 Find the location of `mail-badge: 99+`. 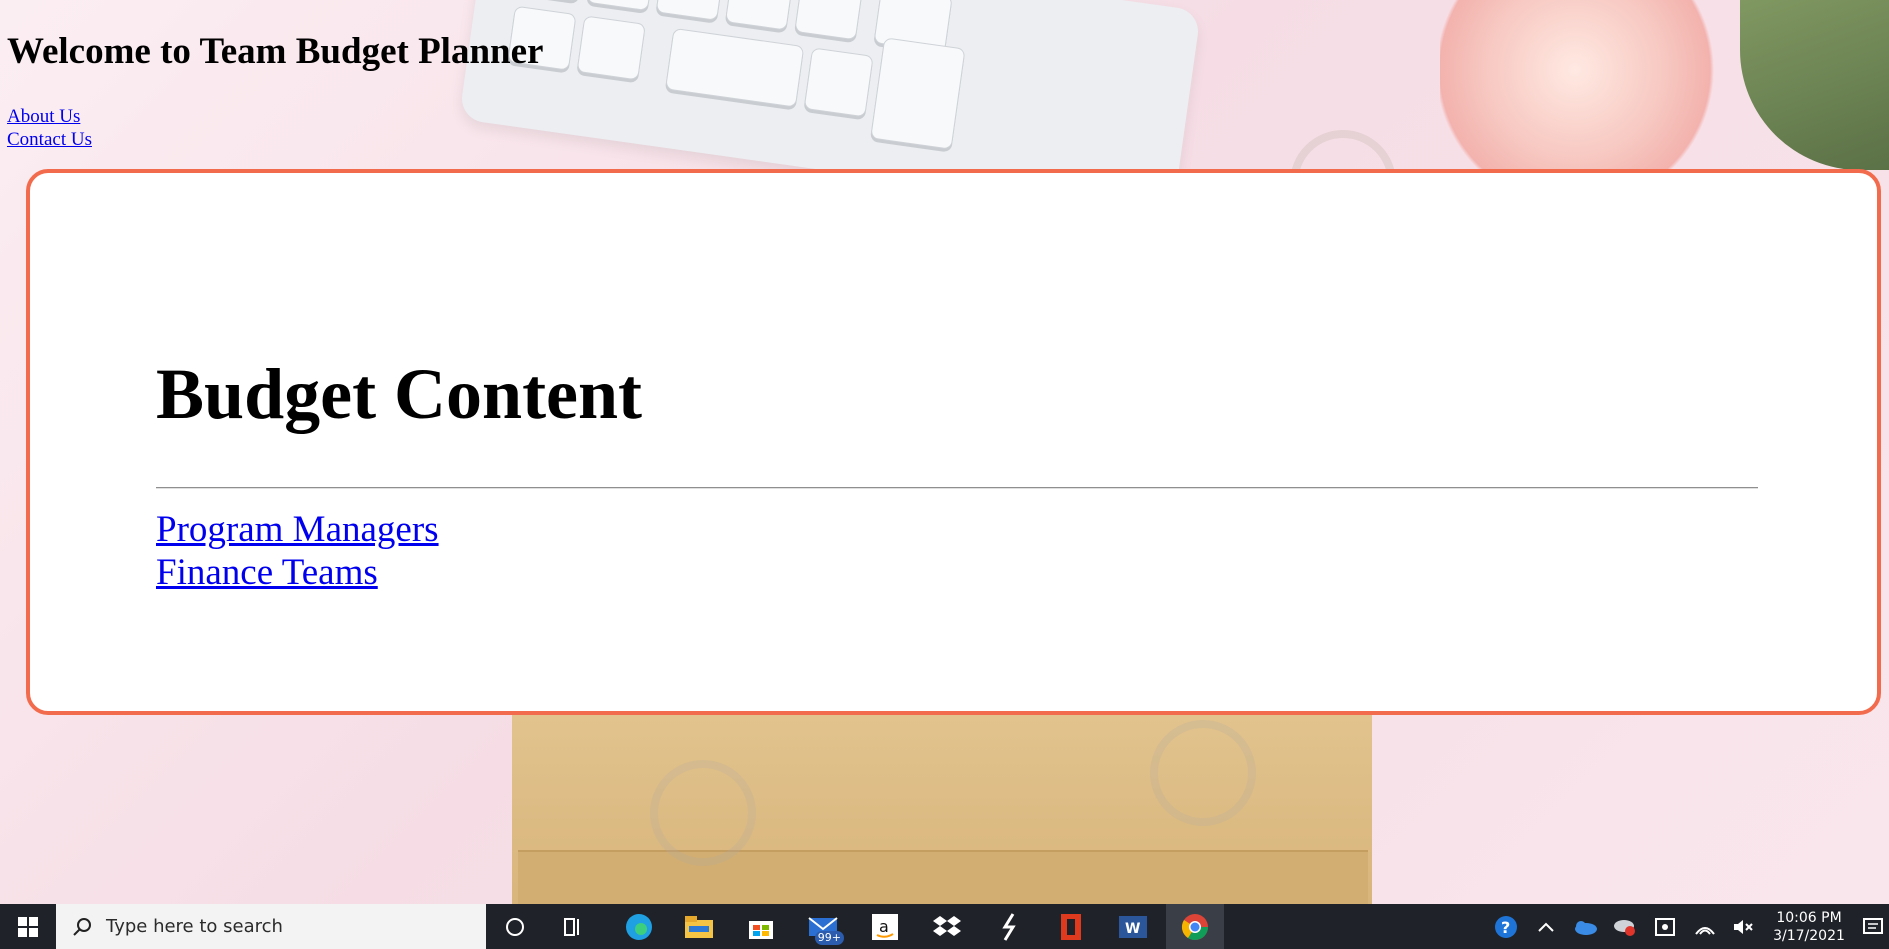

mail-badge: 99+ is located at coordinates (829, 938).